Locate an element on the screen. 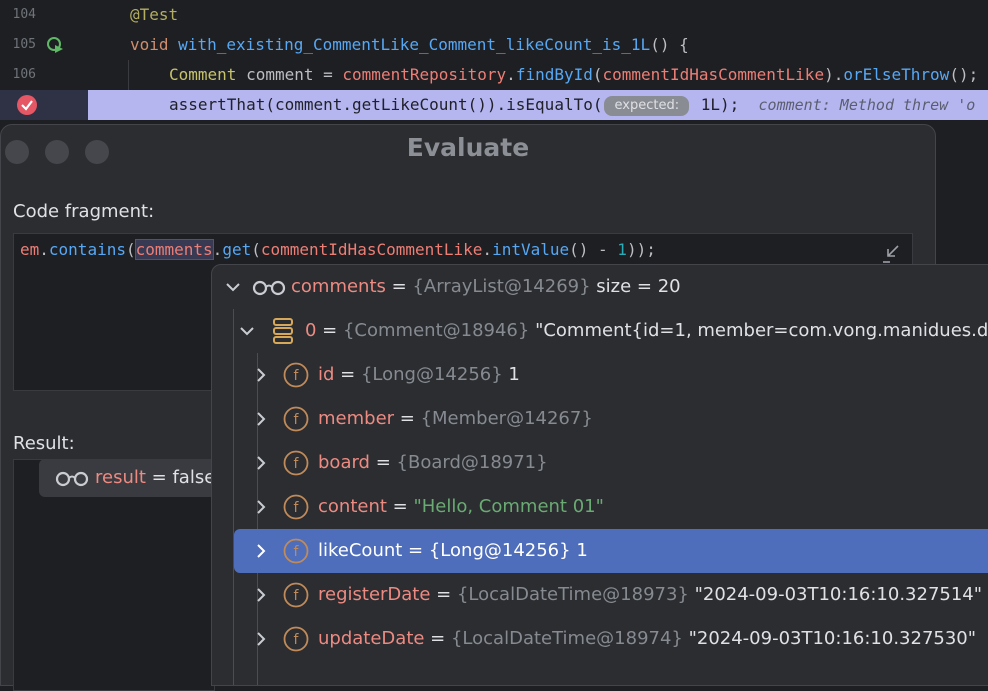 This screenshot has height=691, width=988. tree-row-field-content: f content = "Hello, Comment 01" is located at coordinates (600, 507).